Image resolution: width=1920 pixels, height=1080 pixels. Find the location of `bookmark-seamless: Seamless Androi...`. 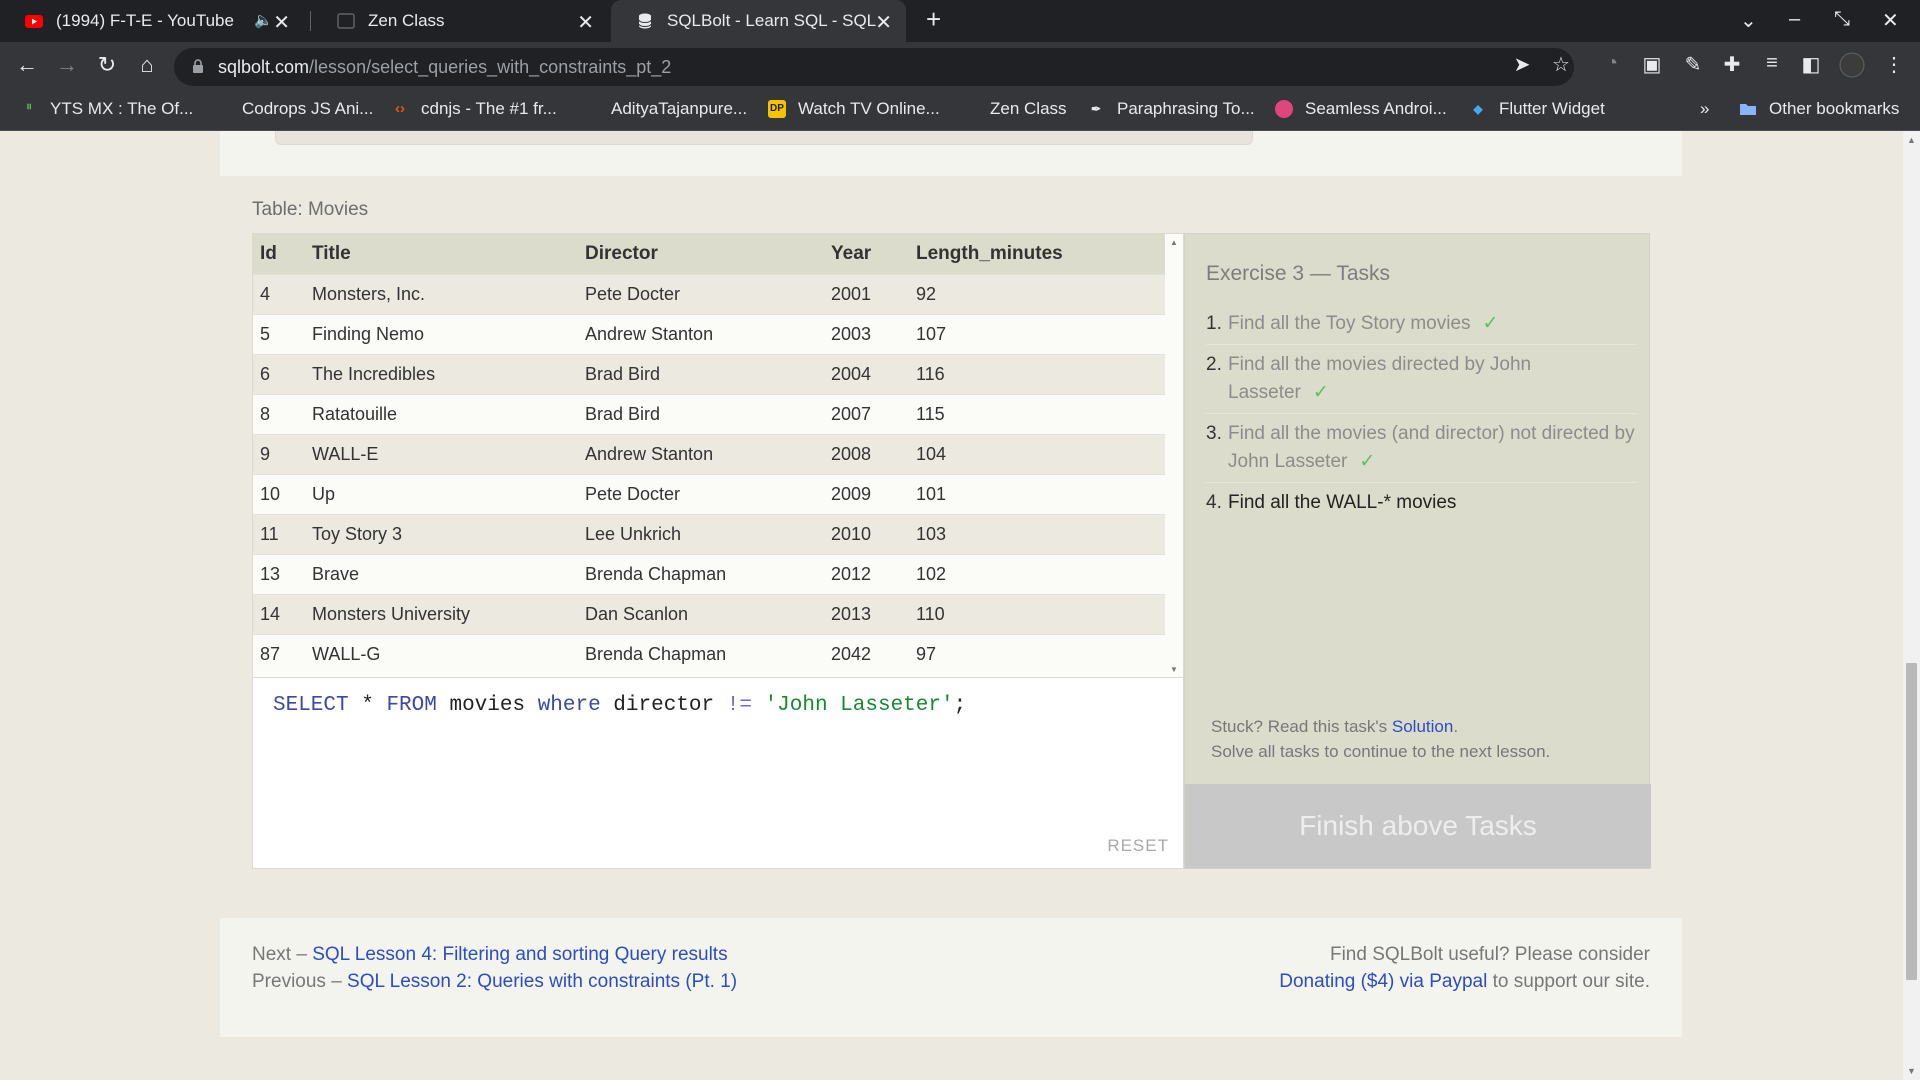

bookmark-seamless: Seamless Androi... is located at coordinates (1361, 109).